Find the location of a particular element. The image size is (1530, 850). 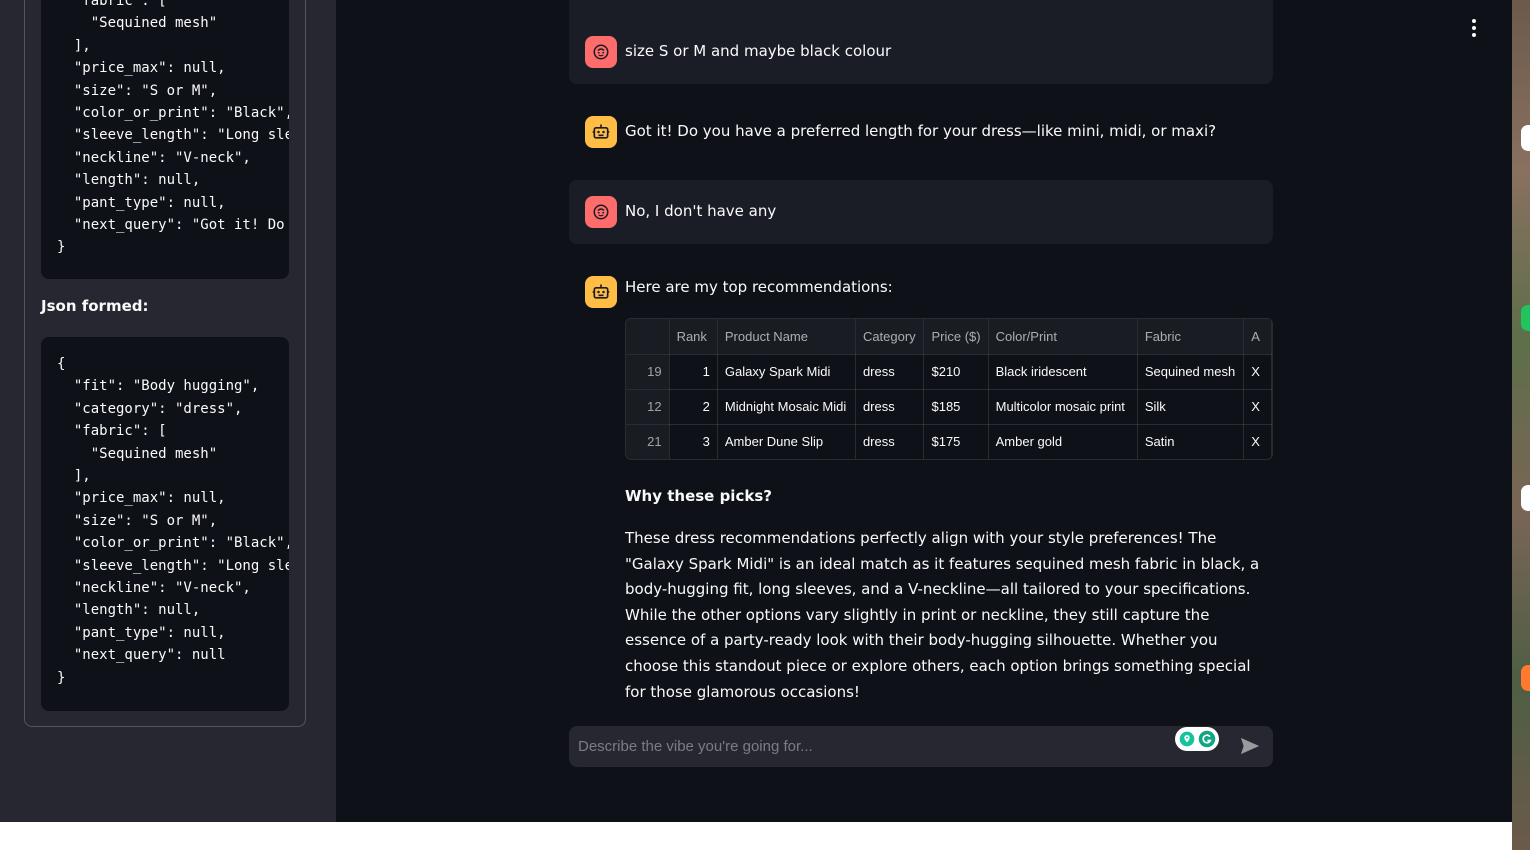

table-cell-price: $175 is located at coordinates (956, 441).